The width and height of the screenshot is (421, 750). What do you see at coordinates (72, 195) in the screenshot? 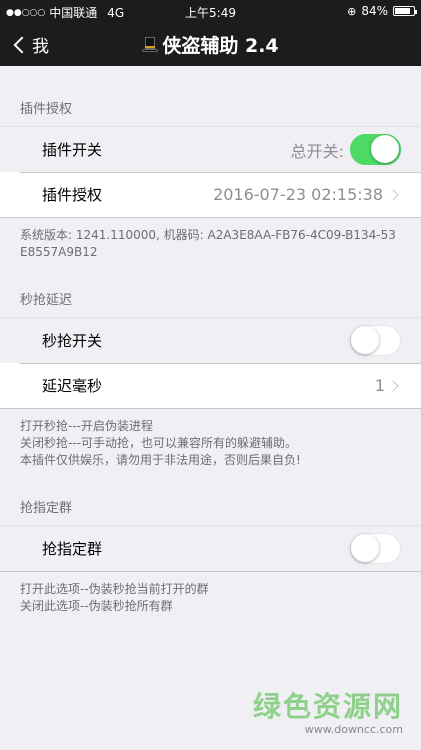
I see `plugin-auth-label: 插件授权` at bounding box center [72, 195].